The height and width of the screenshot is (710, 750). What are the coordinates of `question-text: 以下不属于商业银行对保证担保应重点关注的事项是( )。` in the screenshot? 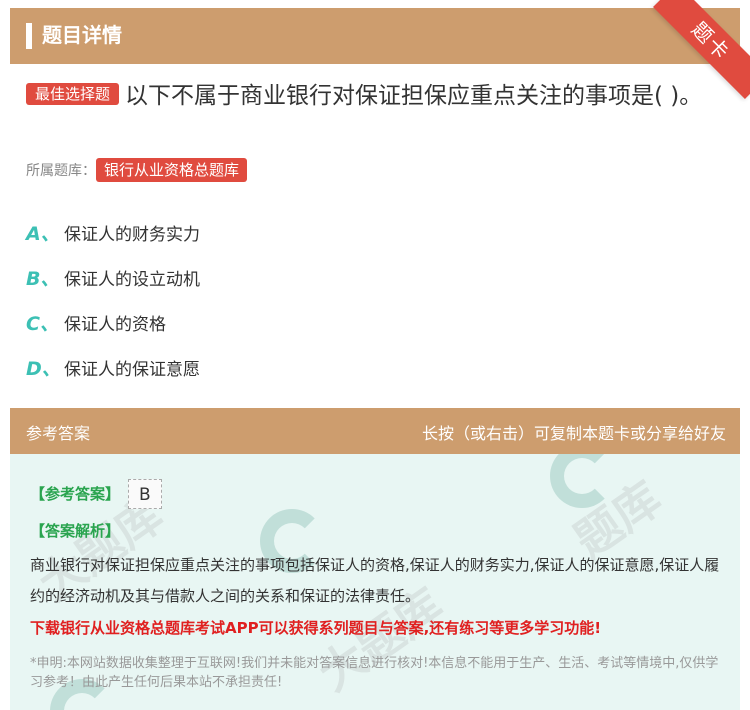 It's located at (414, 96).